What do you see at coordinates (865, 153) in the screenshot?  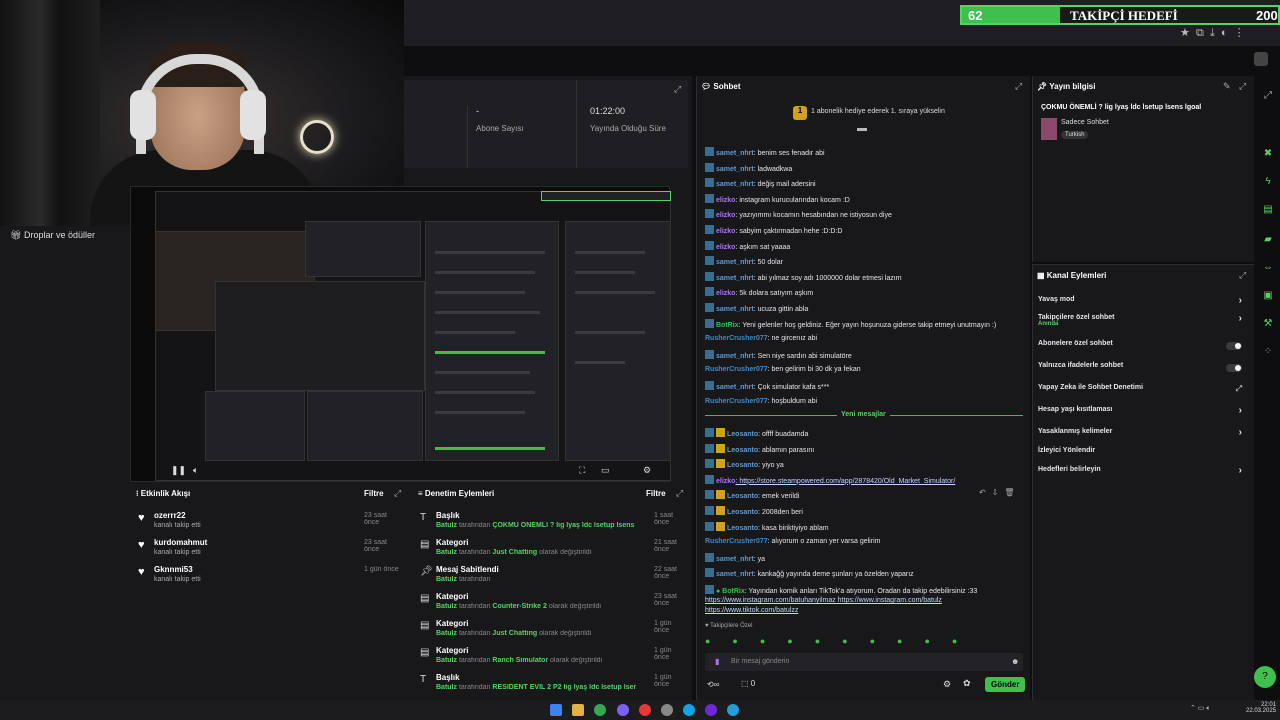 I see `chat-message: samet_nhrt: benim ses fenadır abi` at bounding box center [865, 153].